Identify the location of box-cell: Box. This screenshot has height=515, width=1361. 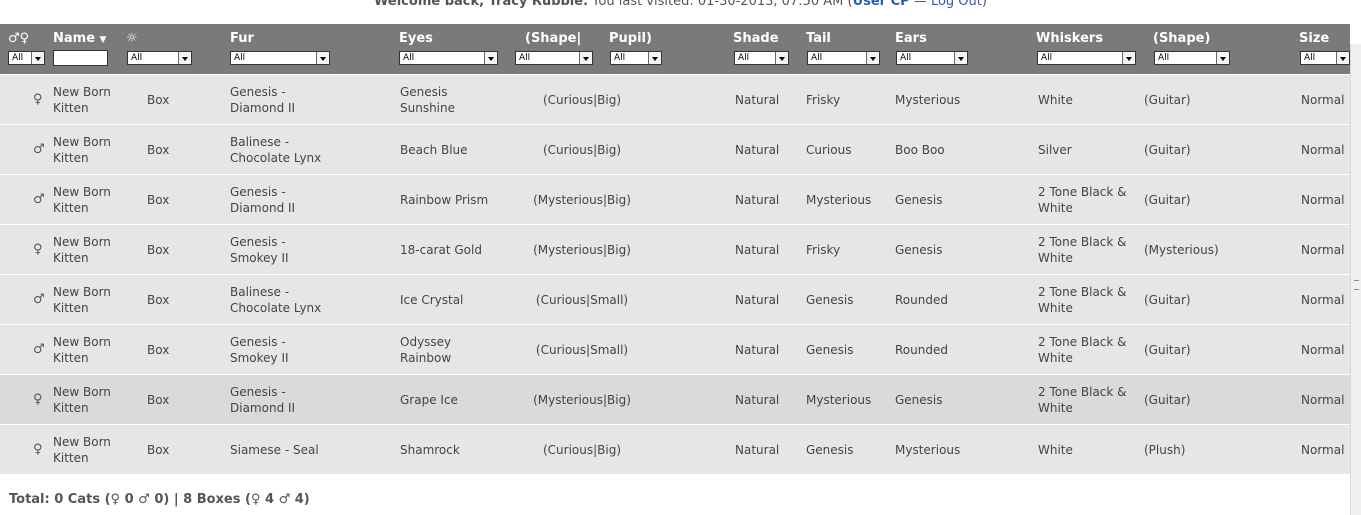
(158, 300).